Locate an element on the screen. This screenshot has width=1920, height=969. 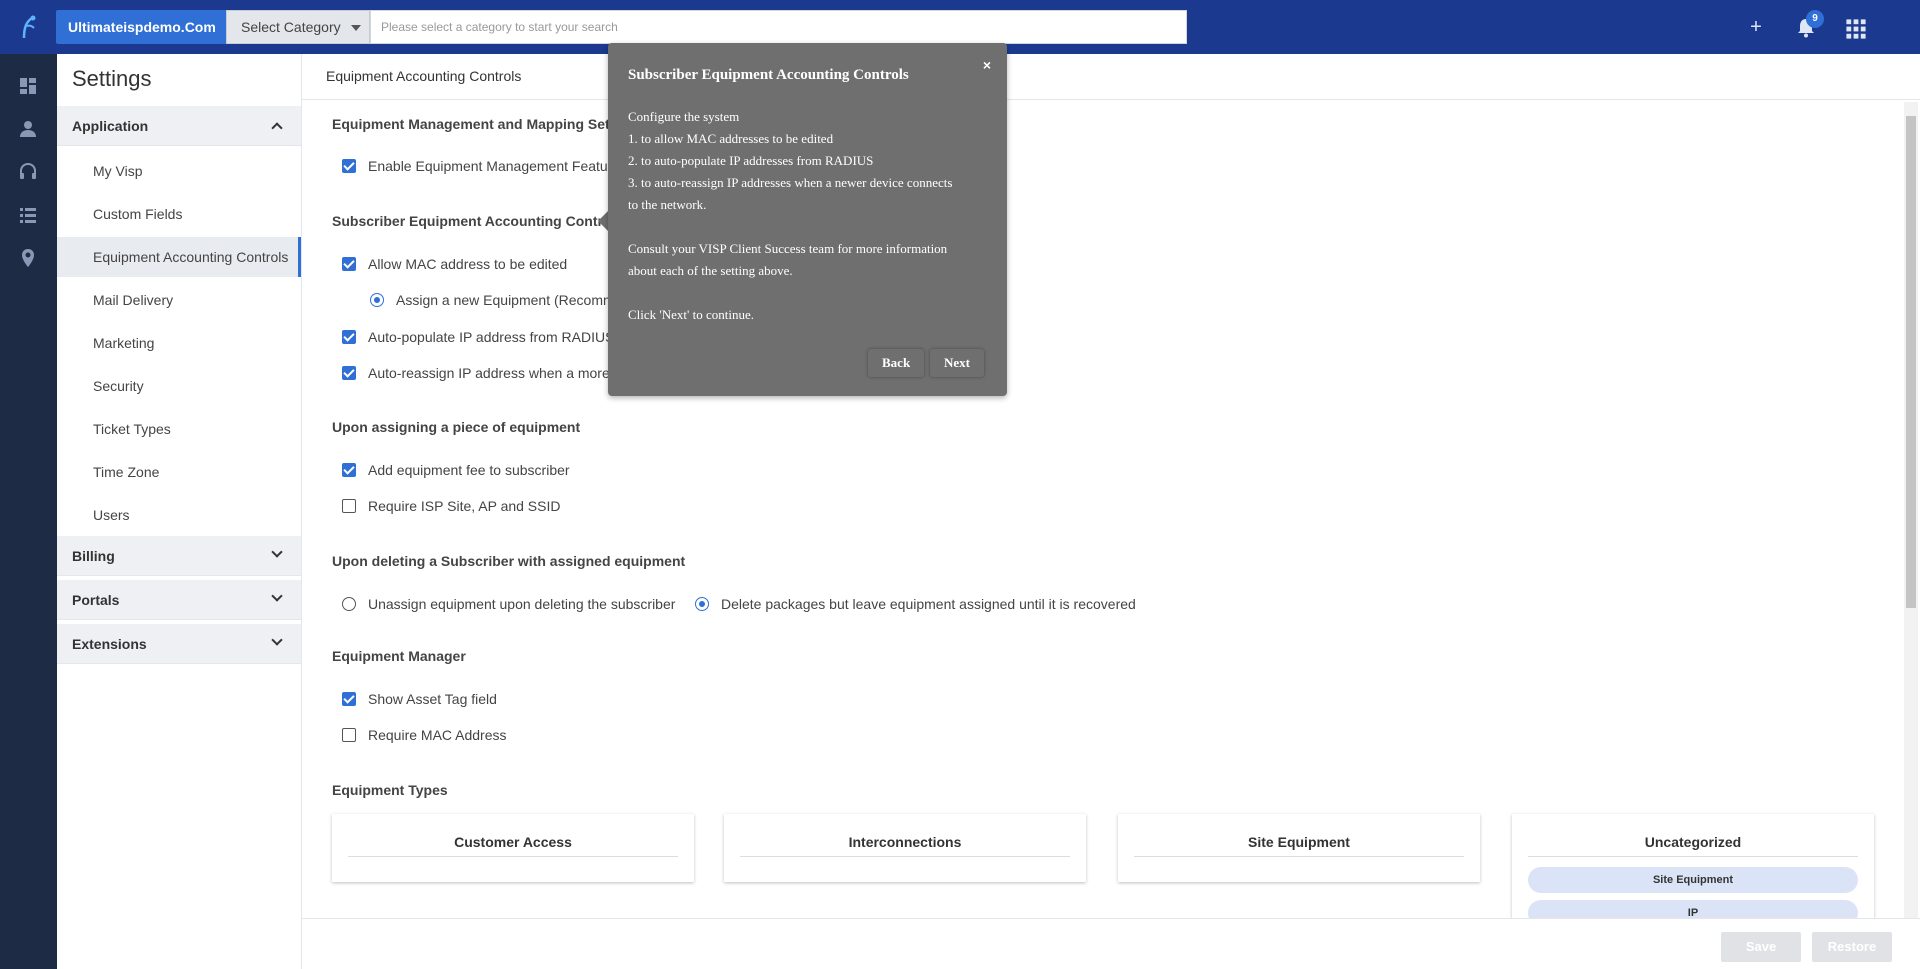
sidebar-item-security: Security is located at coordinates (179, 386).